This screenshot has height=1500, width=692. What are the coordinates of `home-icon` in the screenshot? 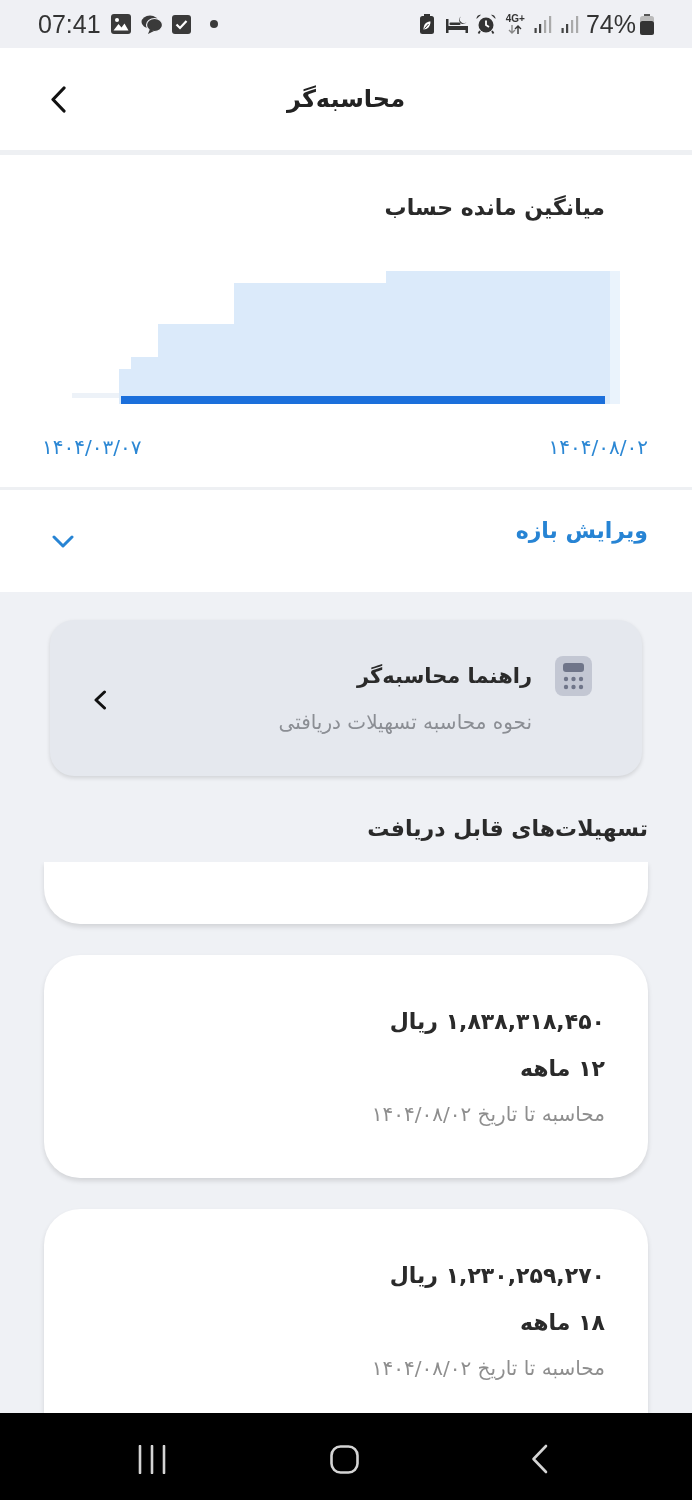 It's located at (344, 1459).